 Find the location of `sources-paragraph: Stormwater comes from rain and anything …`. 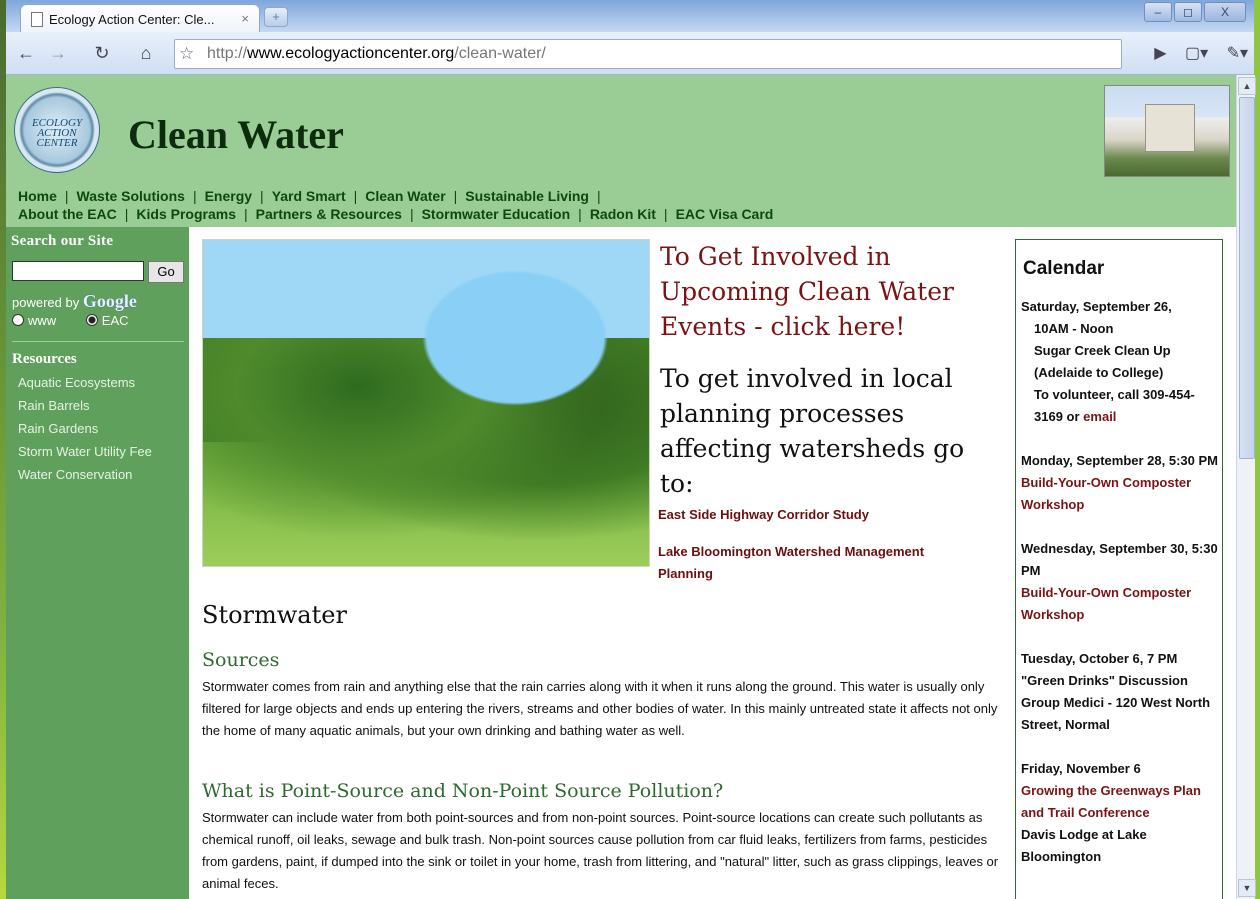

sources-paragraph: Stormwater comes from rain and anything … is located at coordinates (600, 708).